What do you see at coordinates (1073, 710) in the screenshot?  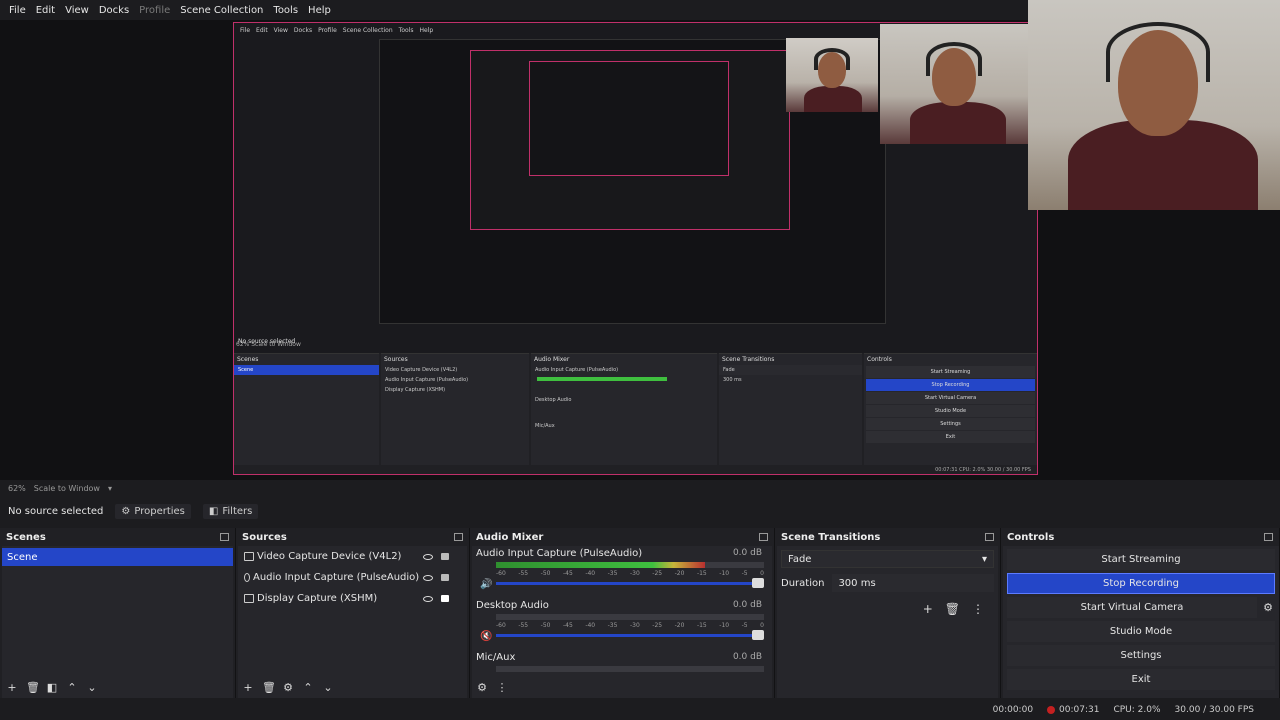 I see `recording-status: 00:07:31` at bounding box center [1073, 710].